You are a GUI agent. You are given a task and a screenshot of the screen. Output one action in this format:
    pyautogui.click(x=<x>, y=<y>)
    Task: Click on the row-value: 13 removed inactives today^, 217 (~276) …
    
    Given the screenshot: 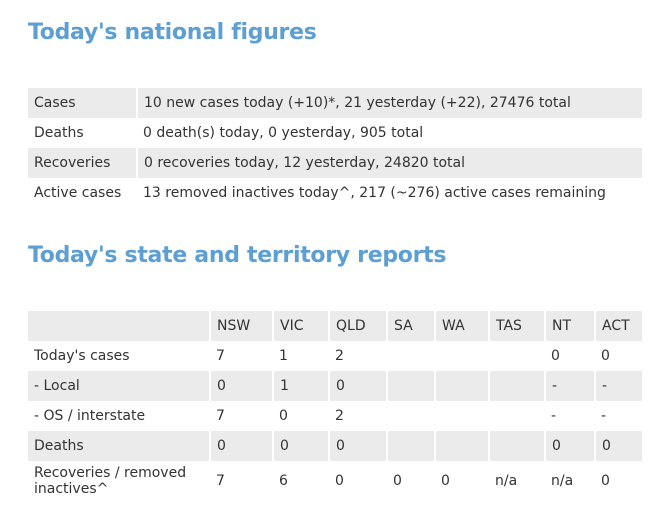 What is the action you would take?
    pyautogui.click(x=374, y=193)
    